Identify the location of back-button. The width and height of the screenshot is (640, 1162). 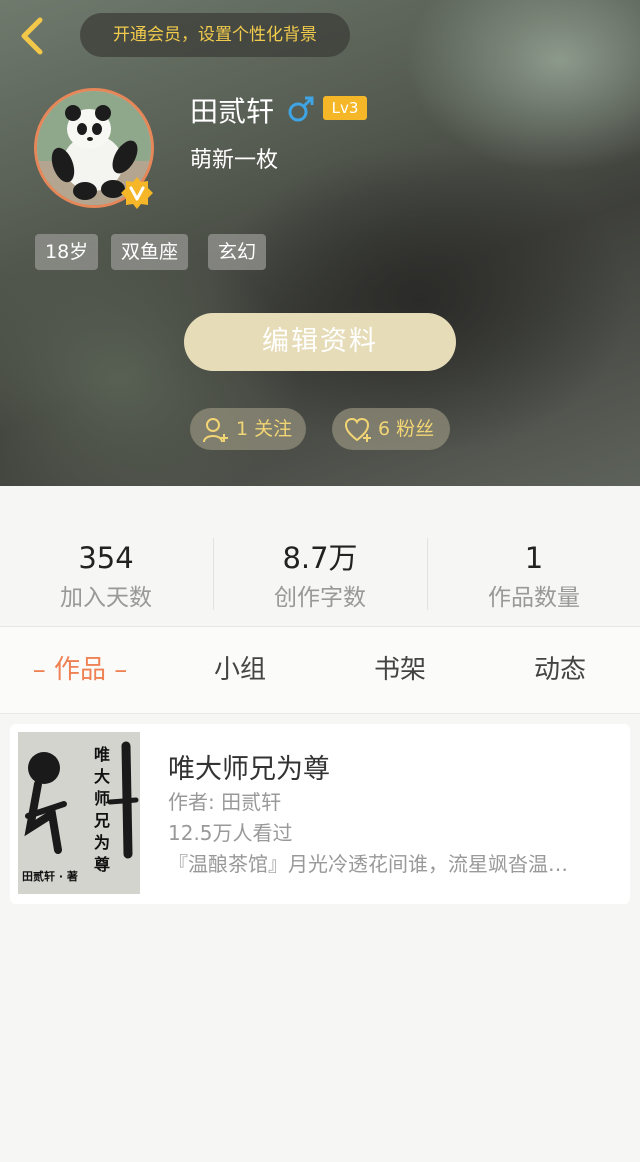
(33, 36).